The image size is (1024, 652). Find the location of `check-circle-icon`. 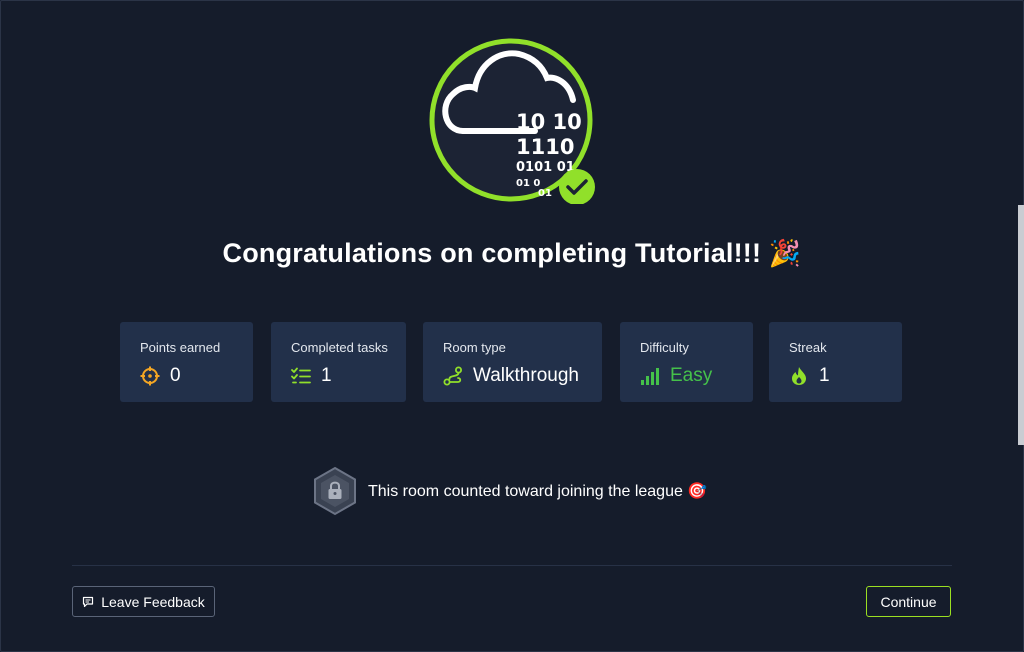

check-circle-icon is located at coordinates (577, 186).